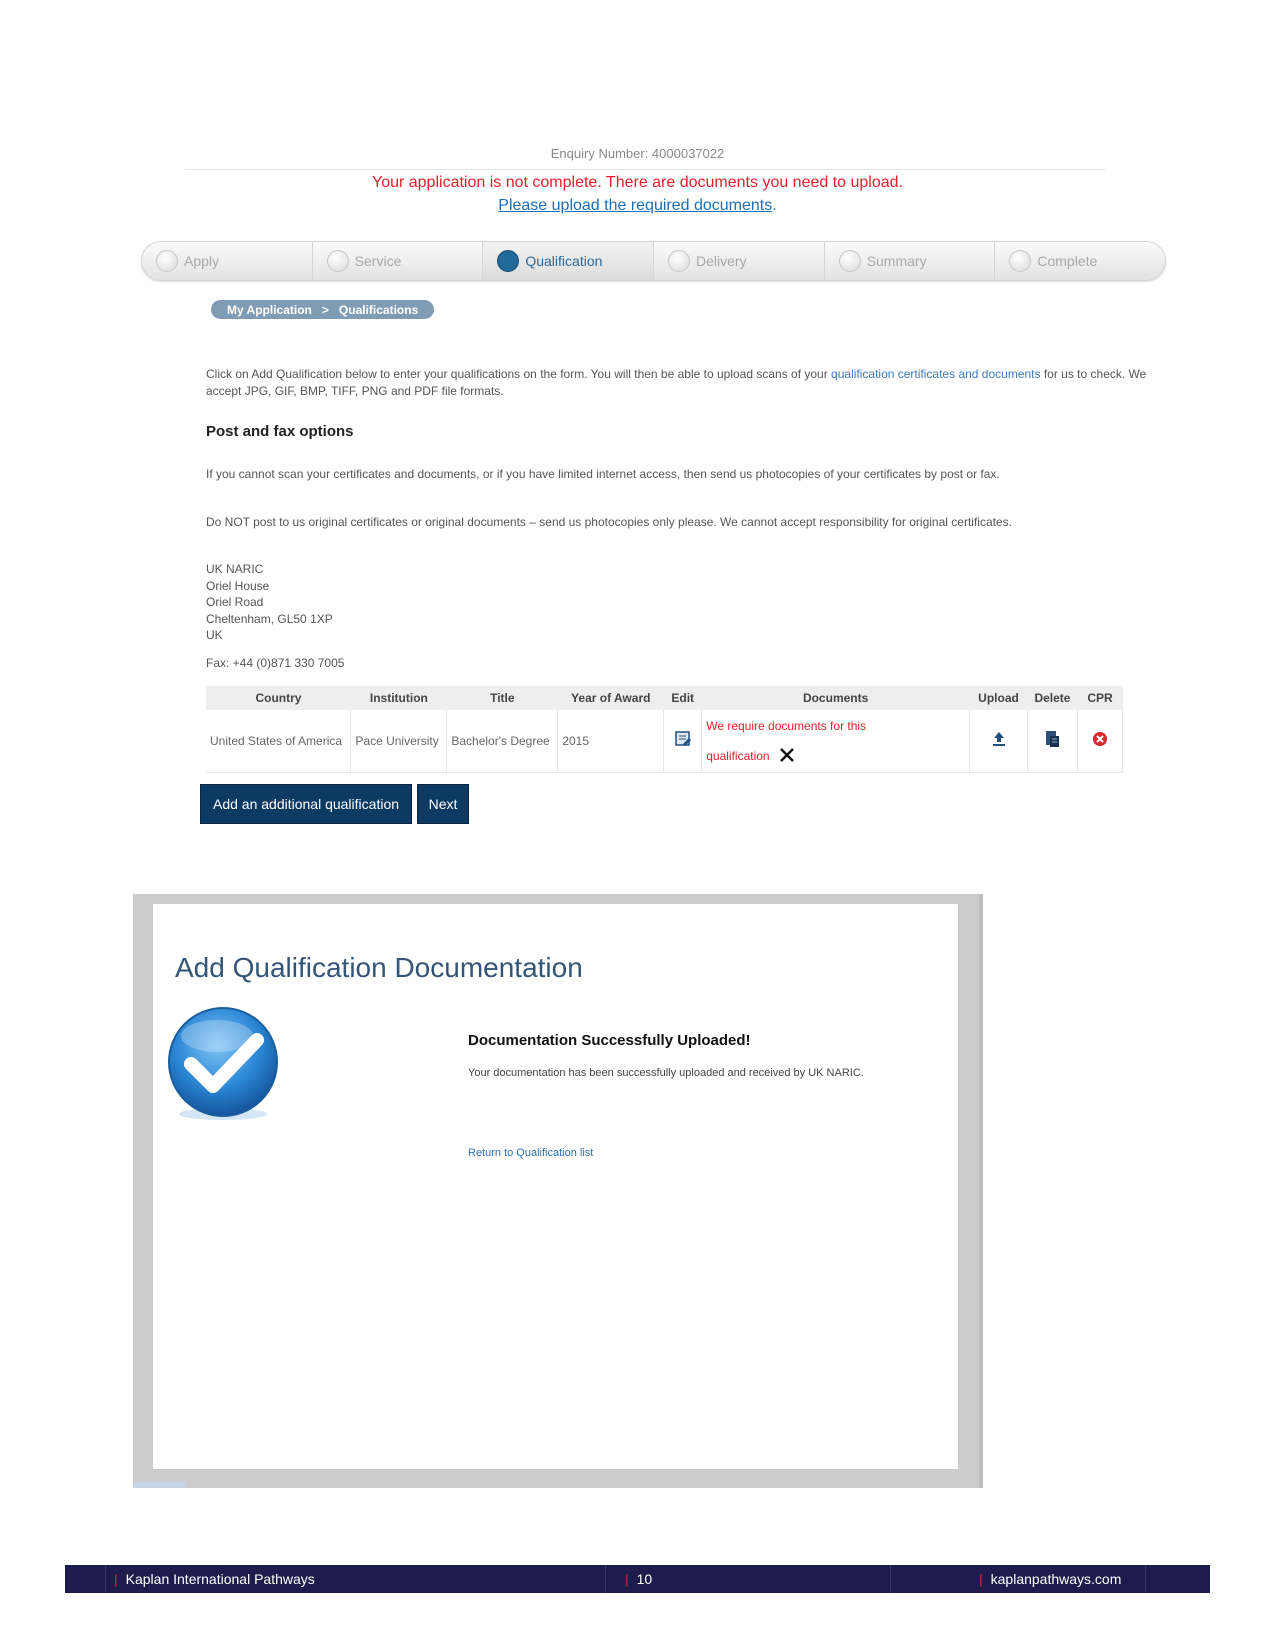 The image size is (1275, 1650). What do you see at coordinates (269, 618) in the screenshot?
I see `address-line: Cheltenham, GL50 1XP` at bounding box center [269, 618].